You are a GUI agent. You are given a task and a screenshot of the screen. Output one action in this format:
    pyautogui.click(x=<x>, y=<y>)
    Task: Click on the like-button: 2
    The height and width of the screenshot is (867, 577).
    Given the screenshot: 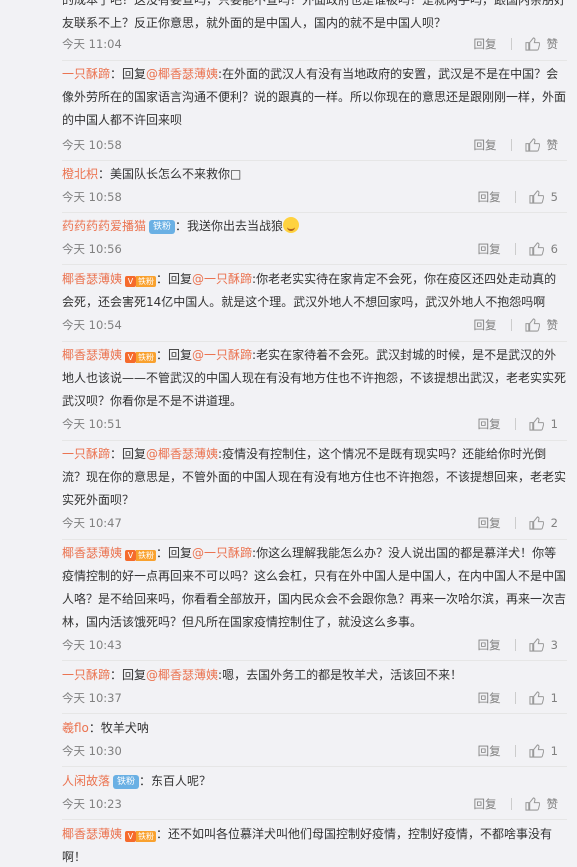 What is the action you would take?
    pyautogui.click(x=543, y=523)
    